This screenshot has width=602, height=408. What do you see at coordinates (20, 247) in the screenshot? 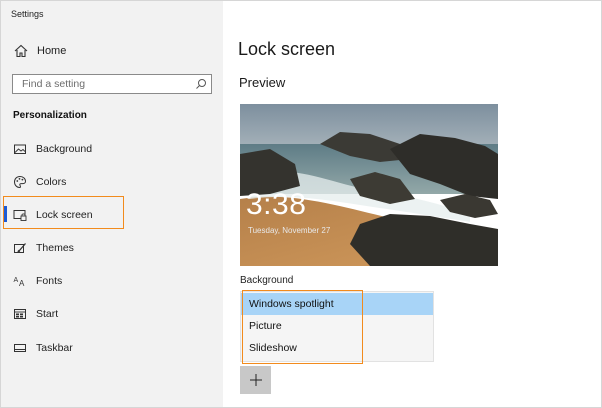
I see `themes-icon` at bounding box center [20, 247].